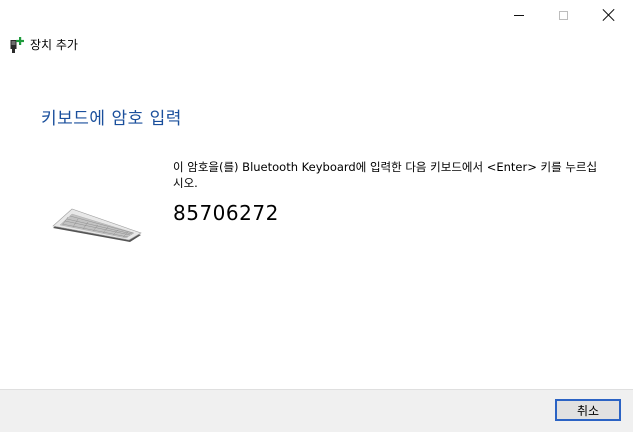 Image resolution: width=633 pixels, height=432 pixels. I want to click on footer-bar: 취소, so click(316, 410).